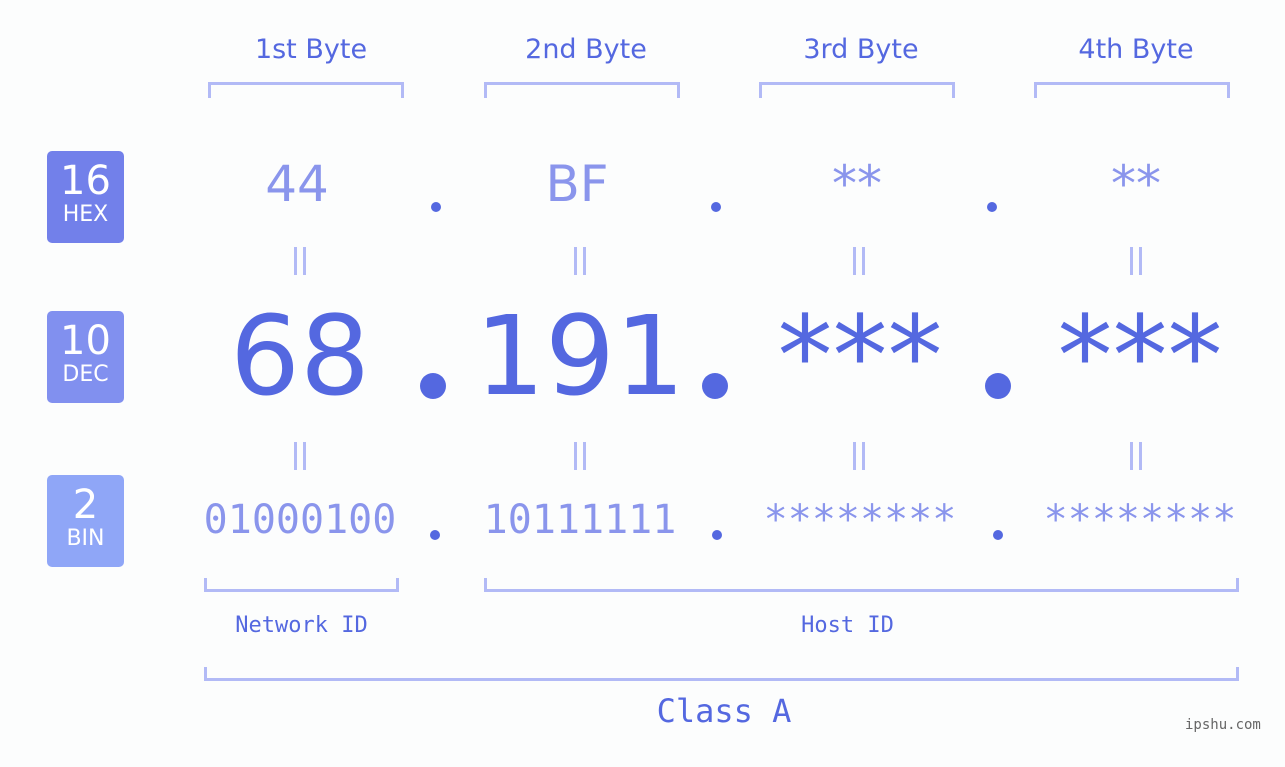 This screenshot has width=1285, height=767. Describe the element at coordinates (85, 538) in the screenshot. I see `bin-badge-unit: BIN` at that location.